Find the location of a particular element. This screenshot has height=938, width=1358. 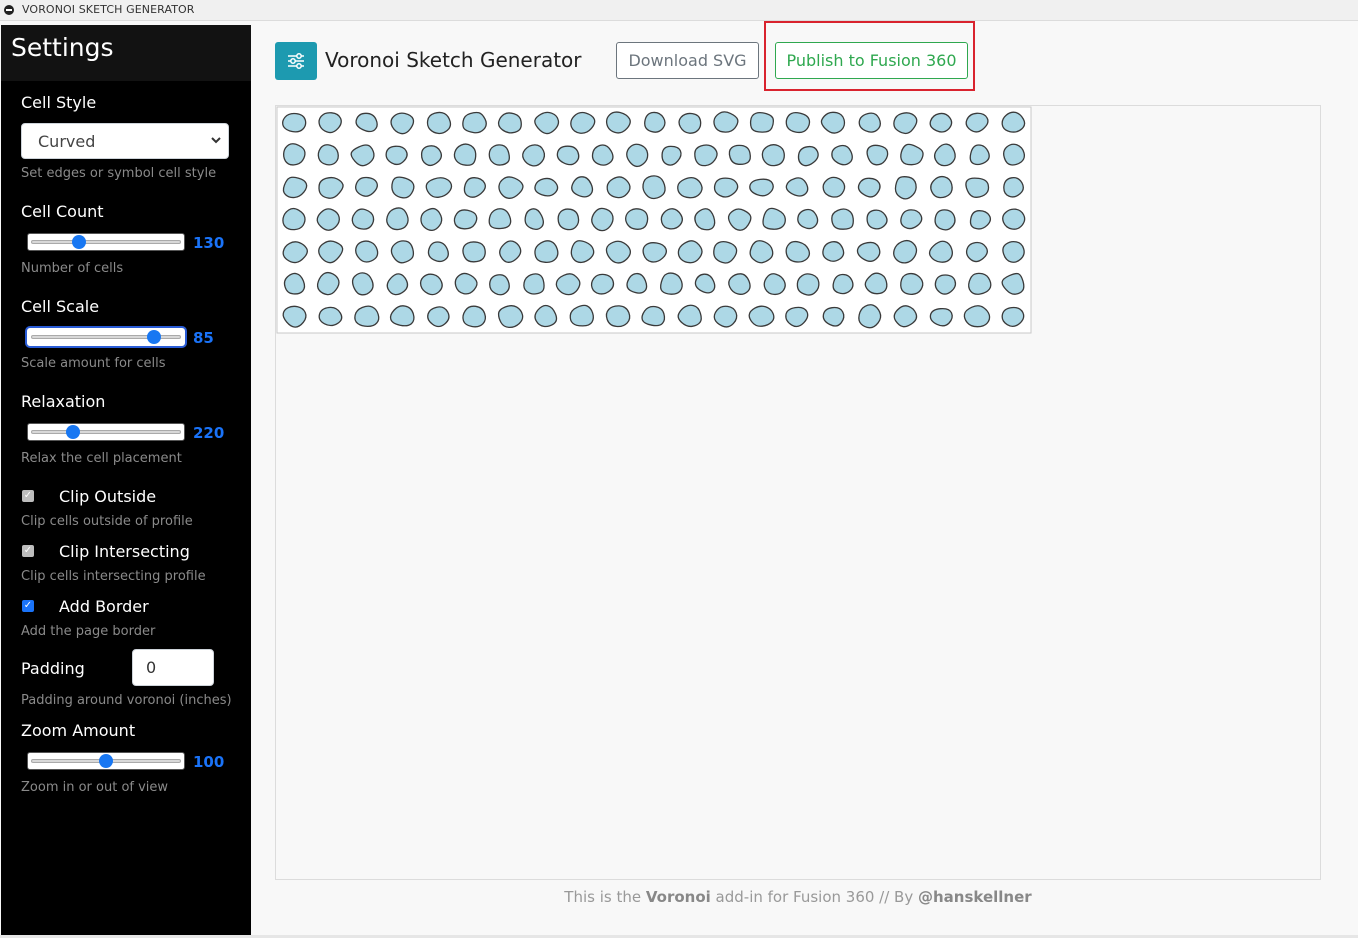

cell-scale-slider is located at coordinates (106, 337).